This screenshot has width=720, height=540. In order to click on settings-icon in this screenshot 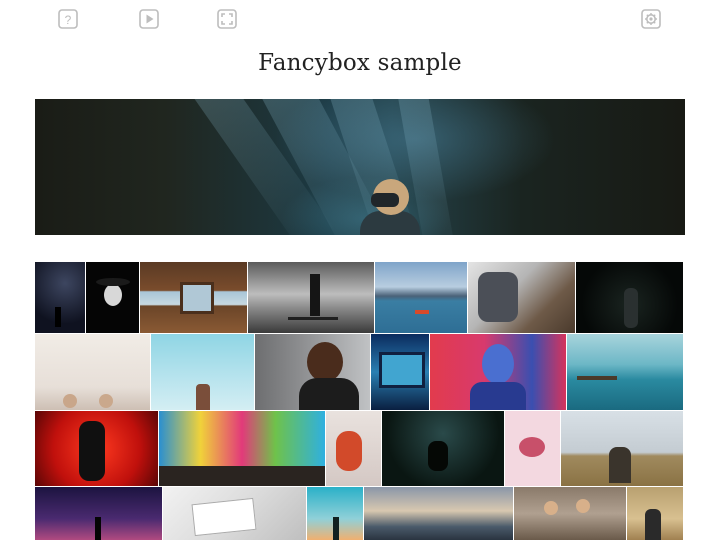, I will do `click(651, 19)`.